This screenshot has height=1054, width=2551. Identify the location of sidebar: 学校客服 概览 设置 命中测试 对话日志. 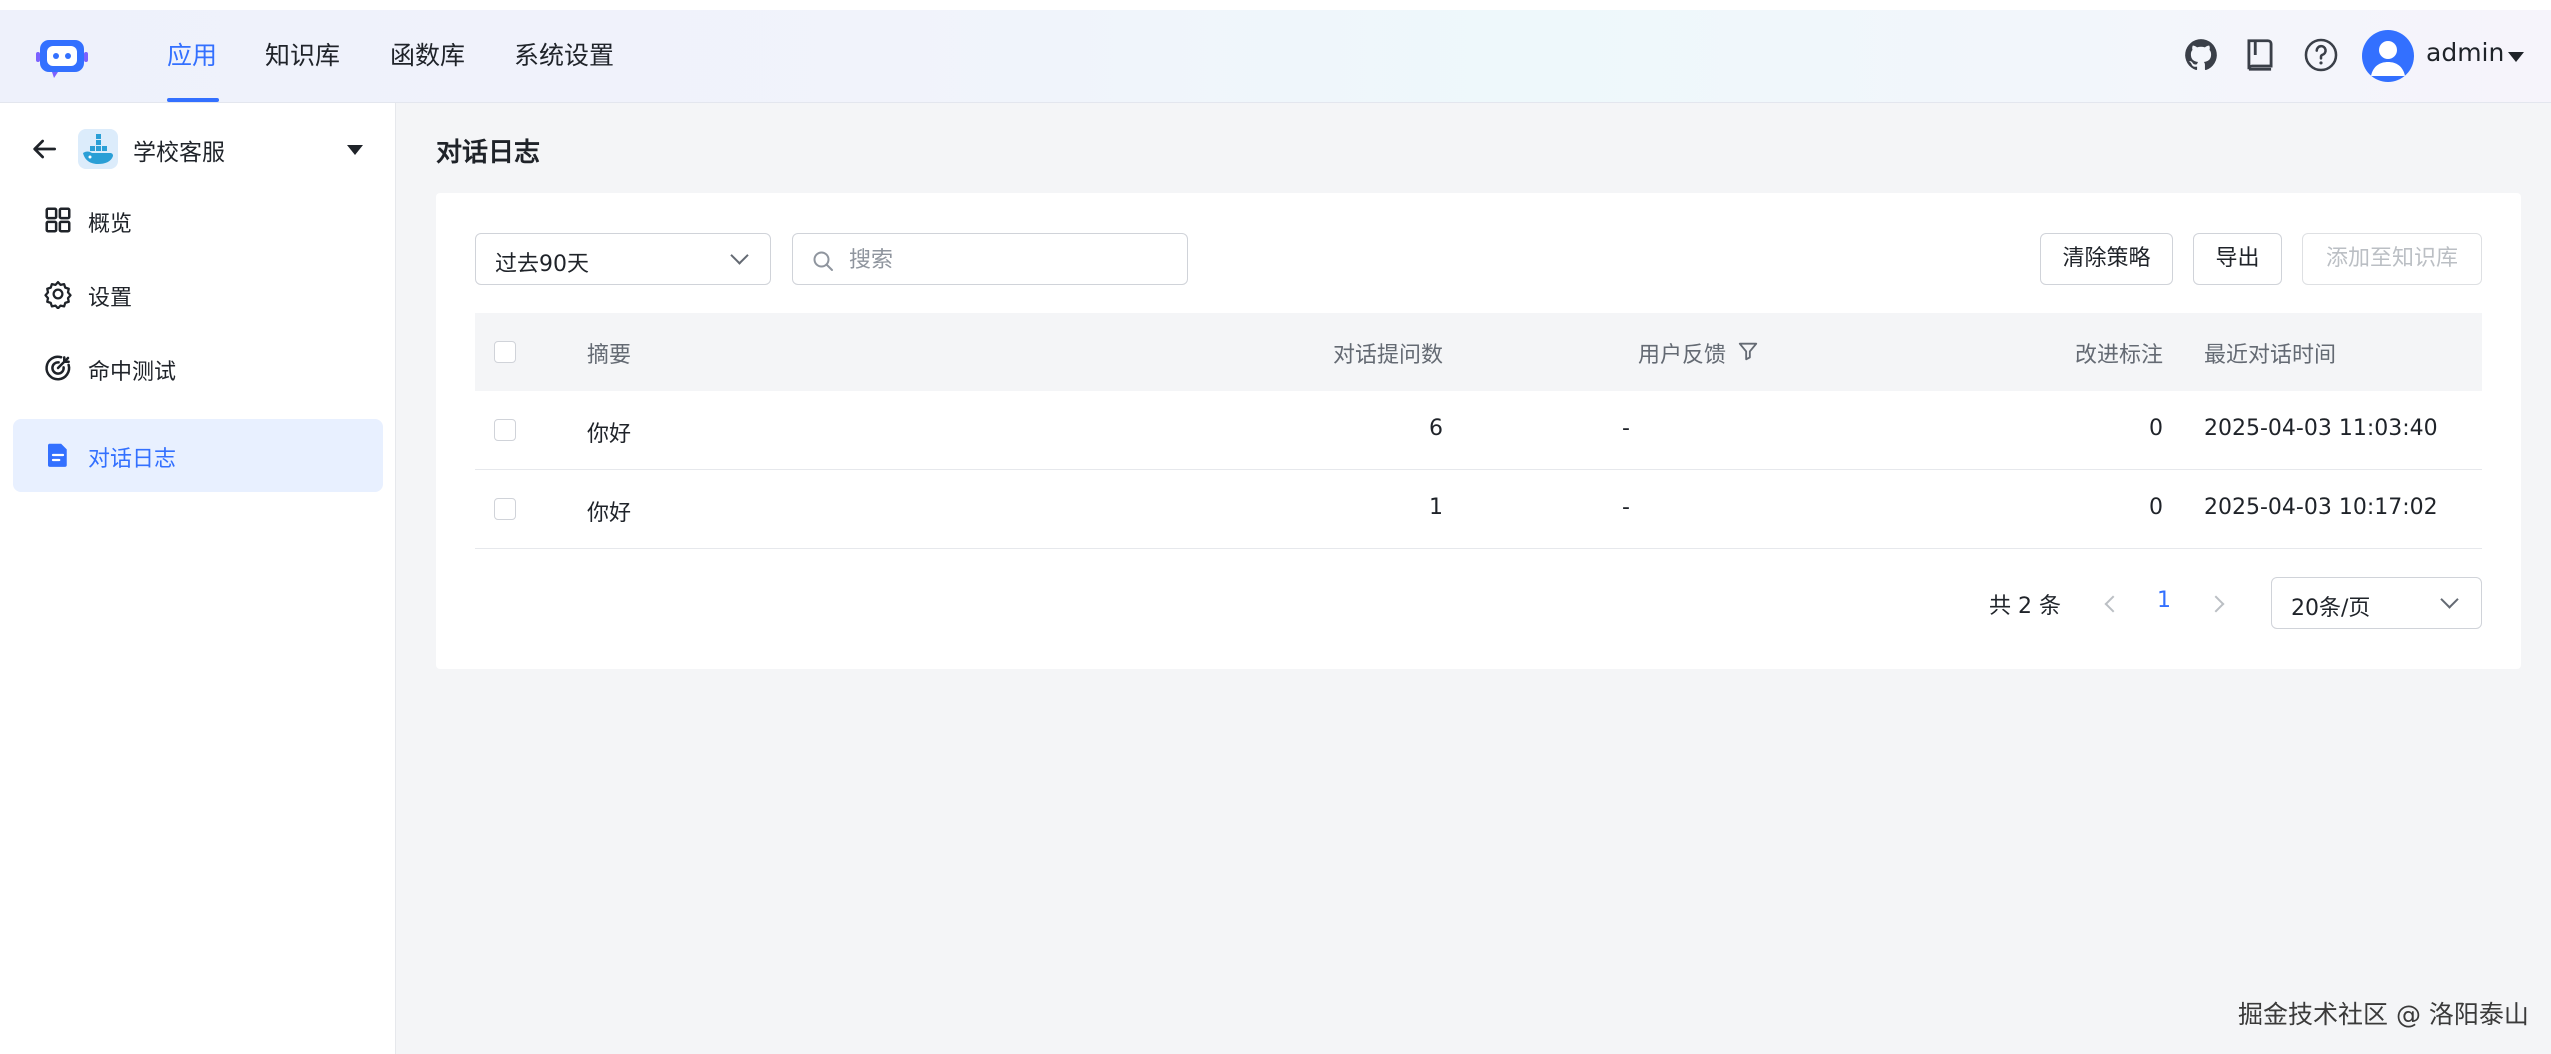
(198, 578).